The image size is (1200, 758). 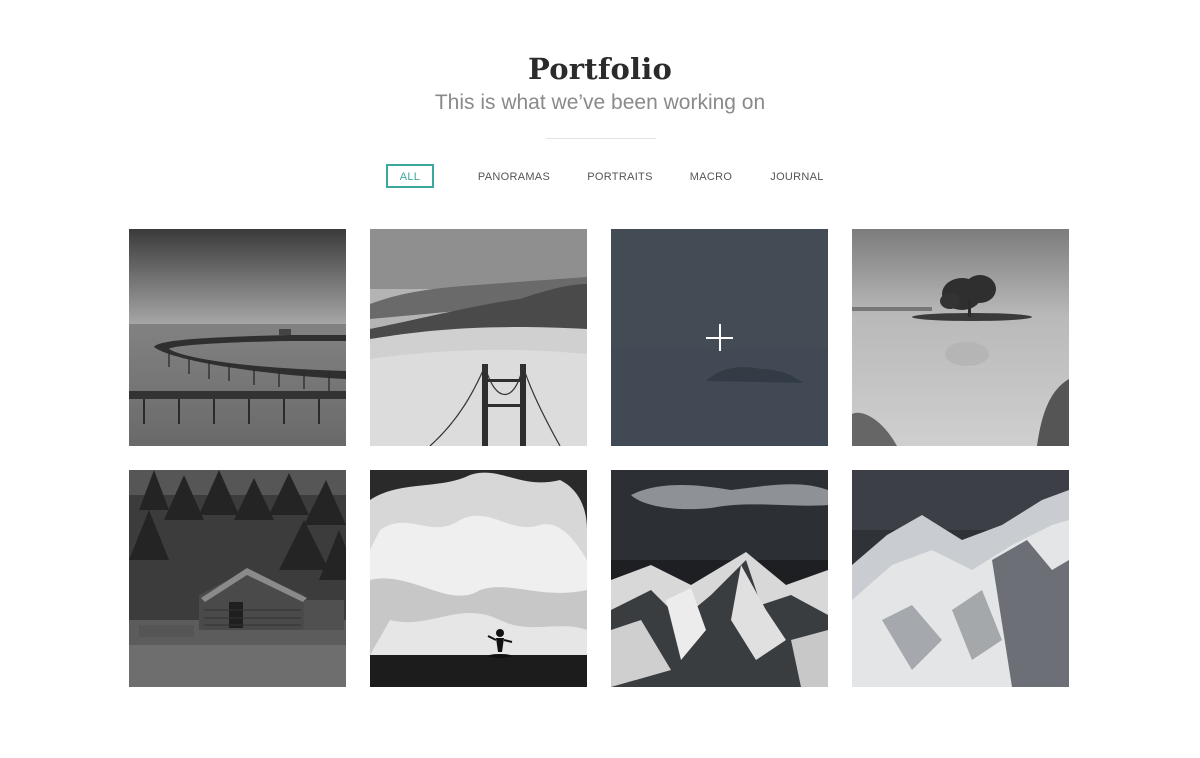 I want to click on filter-panoramas: PANORAMAS, so click(x=514, y=176).